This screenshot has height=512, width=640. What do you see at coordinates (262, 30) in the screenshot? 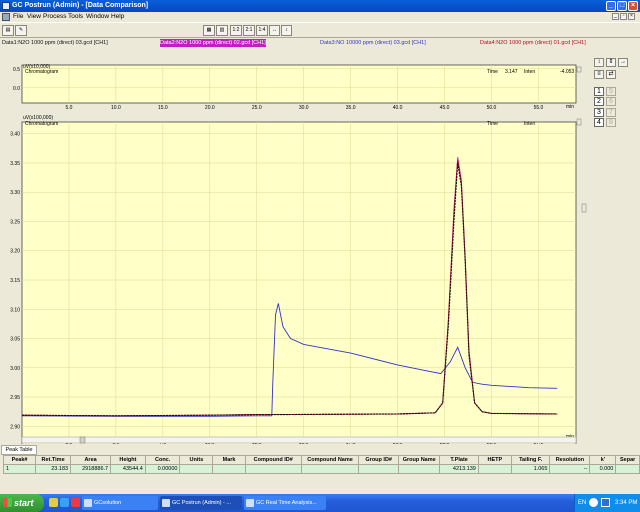
I see `zoom-1-4-button: 1:4` at bounding box center [262, 30].